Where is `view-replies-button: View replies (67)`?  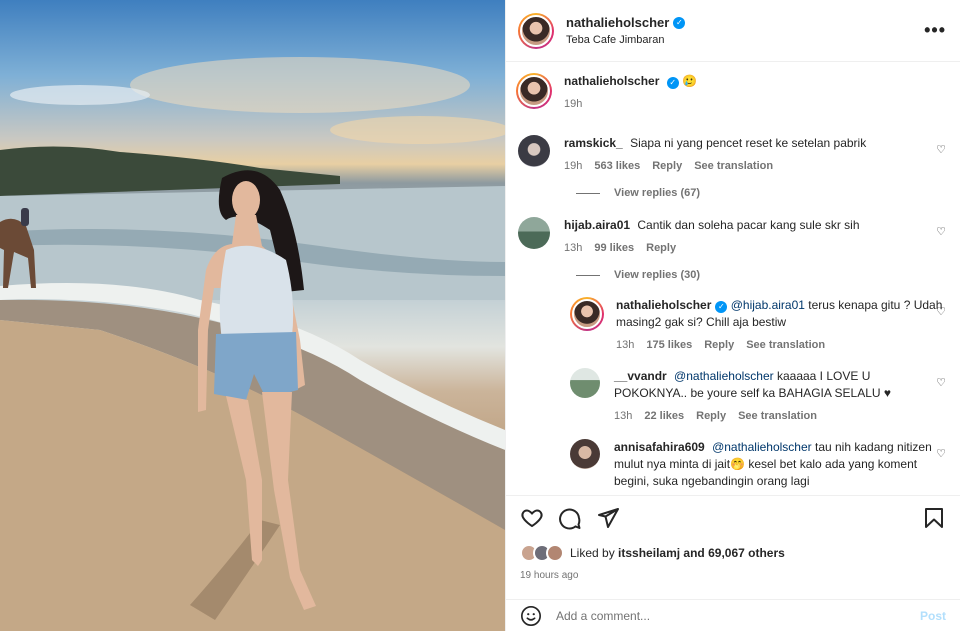
view-replies-button: View replies (67) is located at coordinates (761, 193).